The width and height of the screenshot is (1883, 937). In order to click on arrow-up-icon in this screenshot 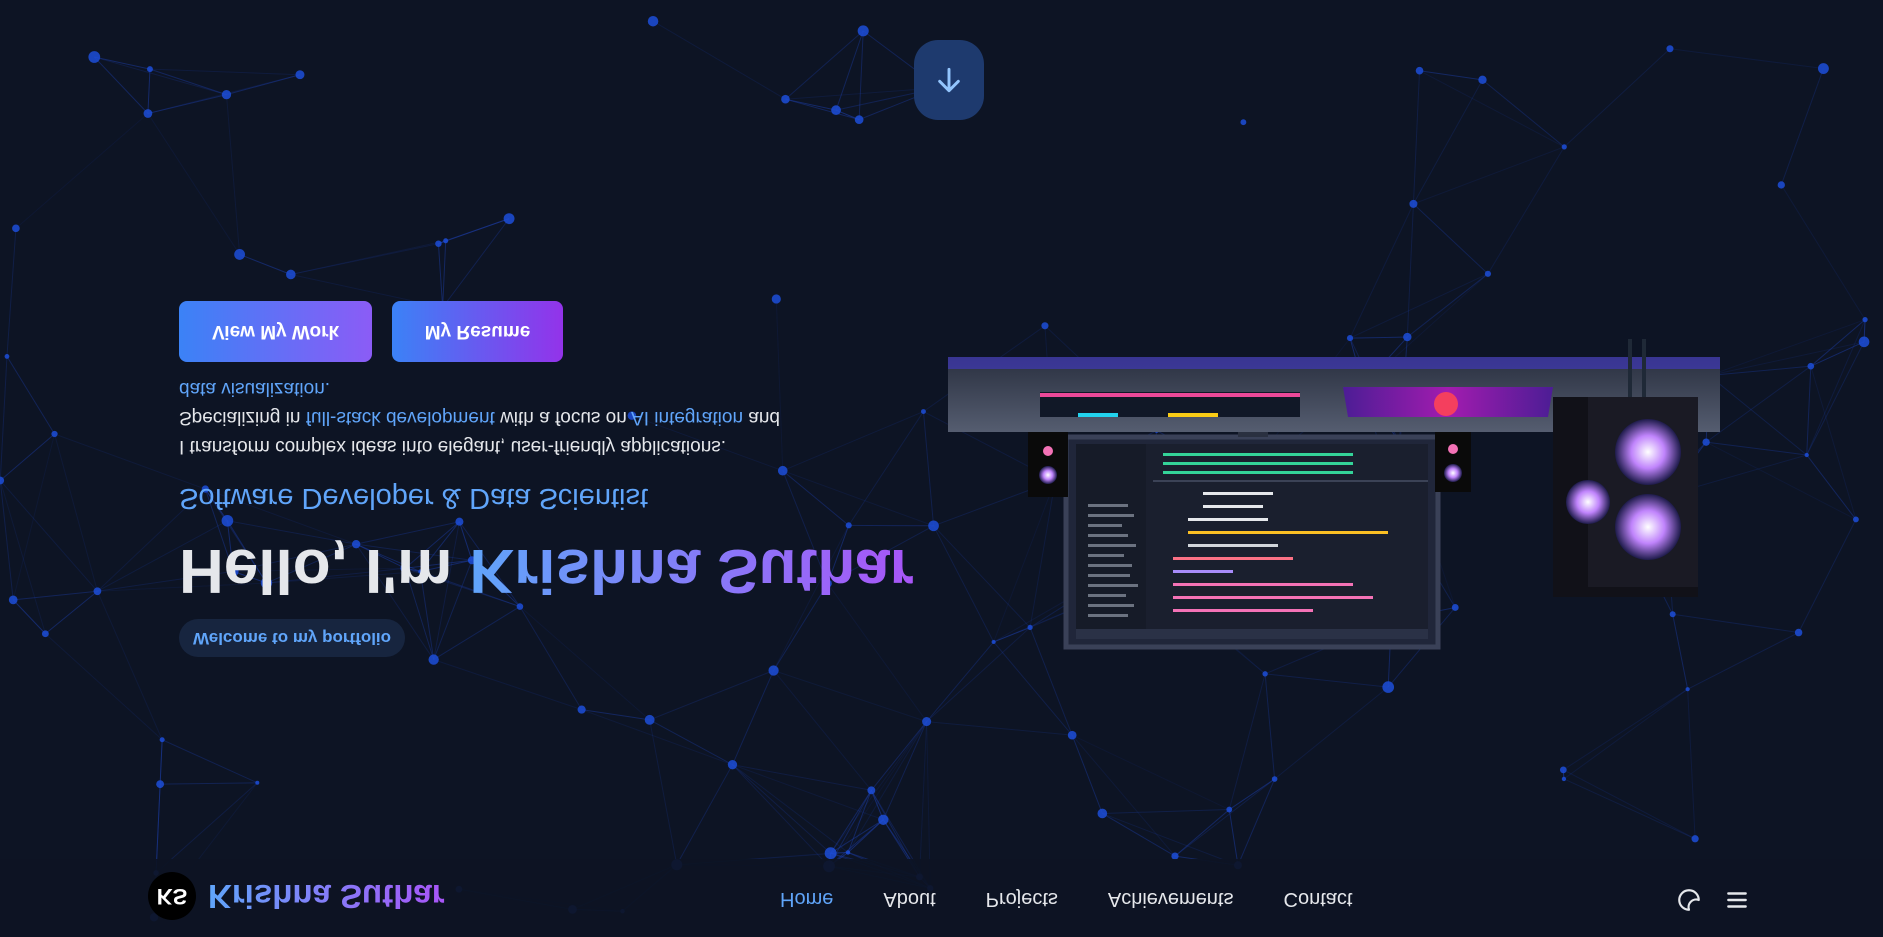, I will do `click(949, 80)`.